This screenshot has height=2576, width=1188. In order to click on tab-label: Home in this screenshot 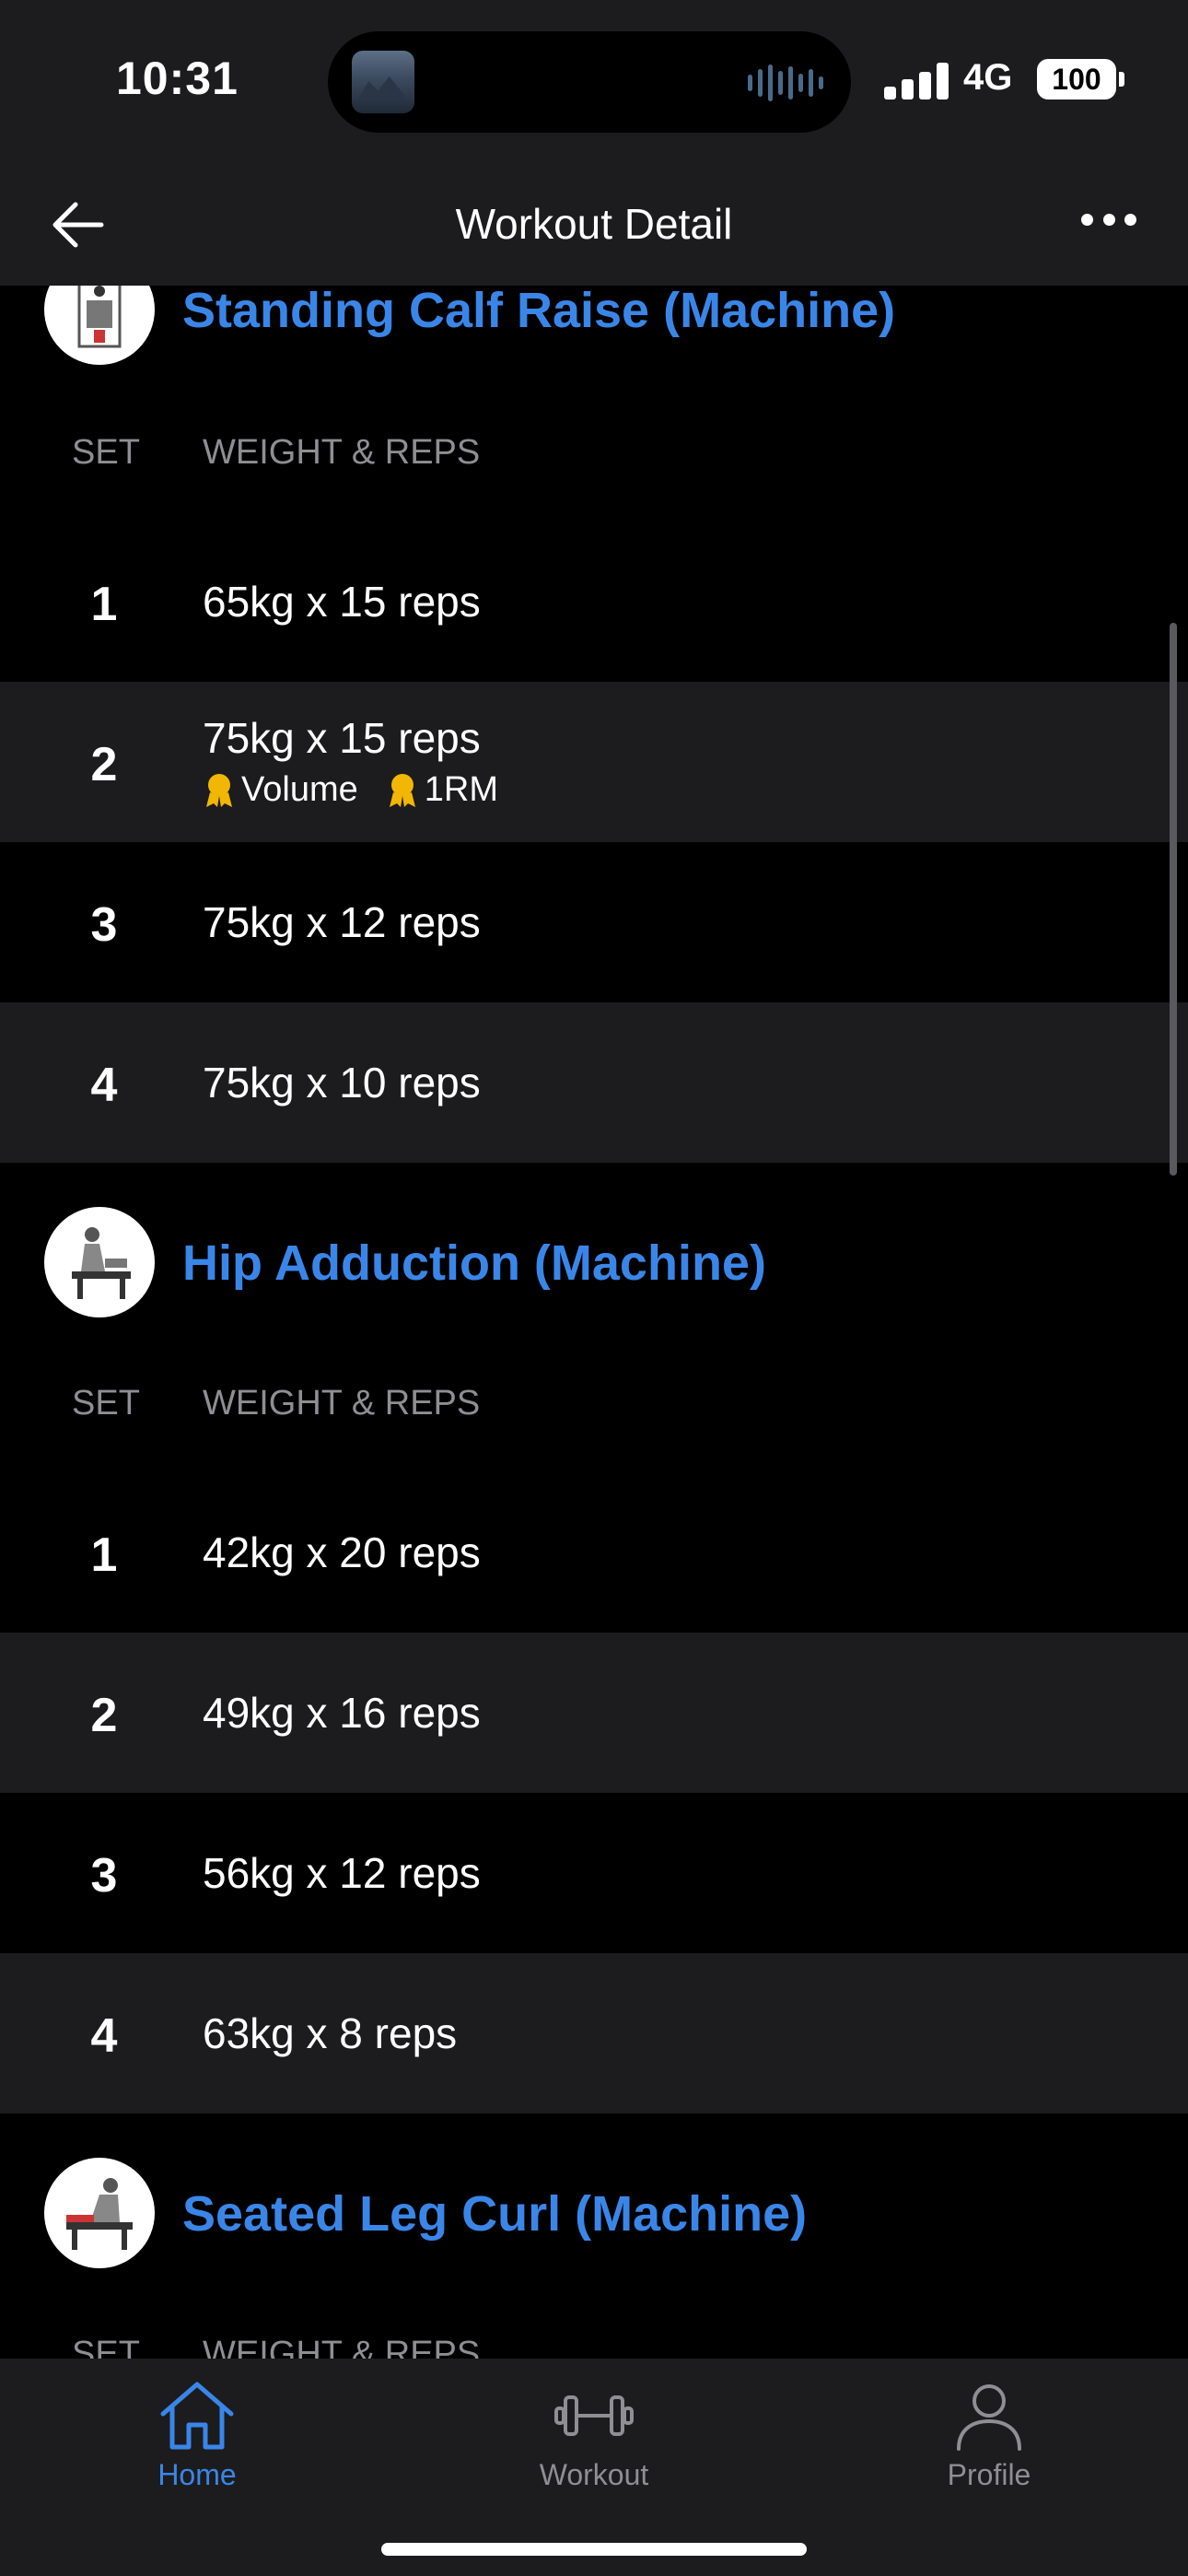, I will do `click(197, 2474)`.